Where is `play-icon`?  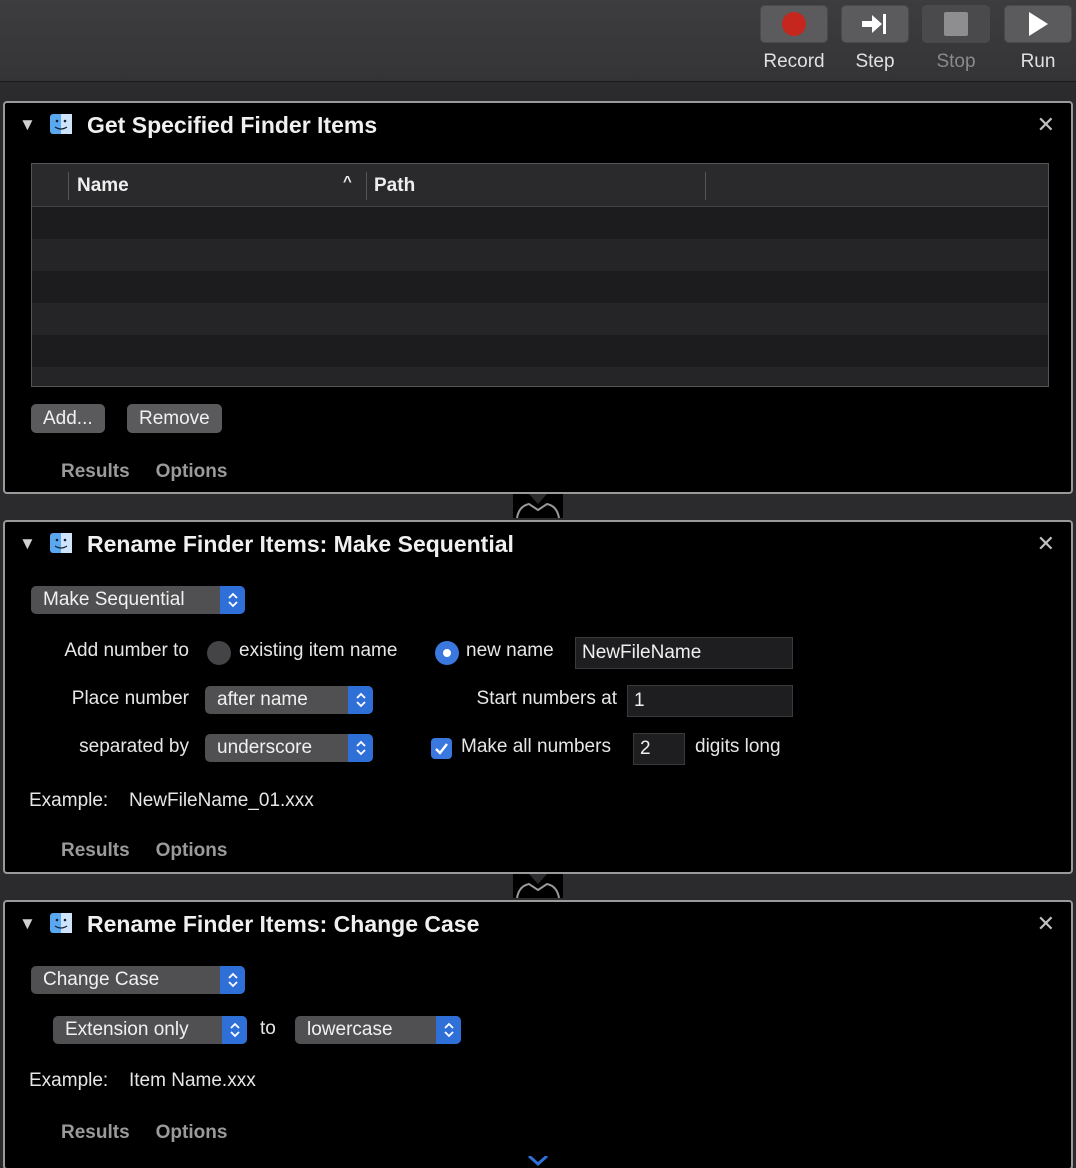 play-icon is located at coordinates (1038, 24).